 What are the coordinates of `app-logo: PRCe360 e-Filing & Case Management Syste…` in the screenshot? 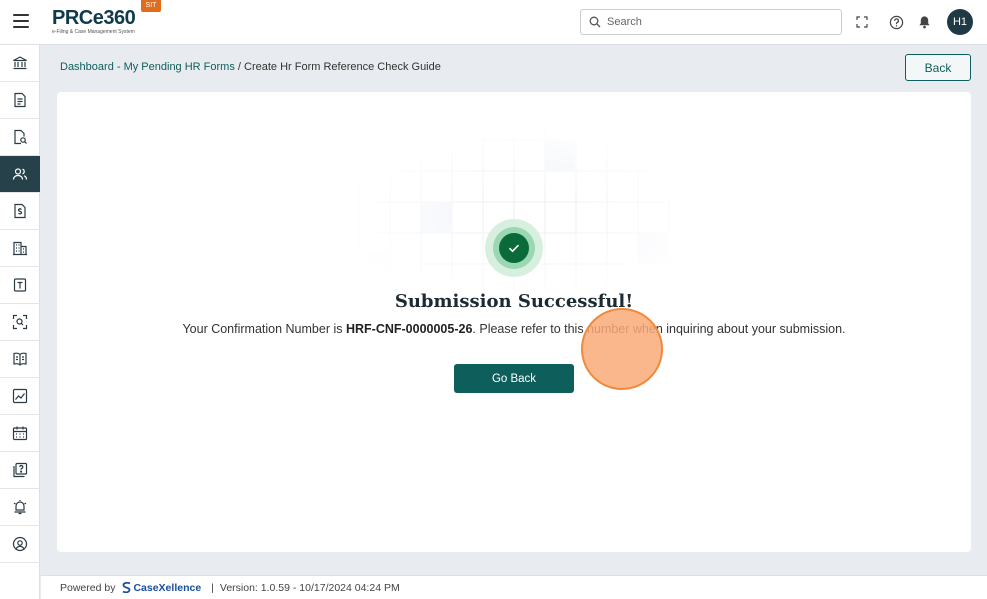 It's located at (97, 22).